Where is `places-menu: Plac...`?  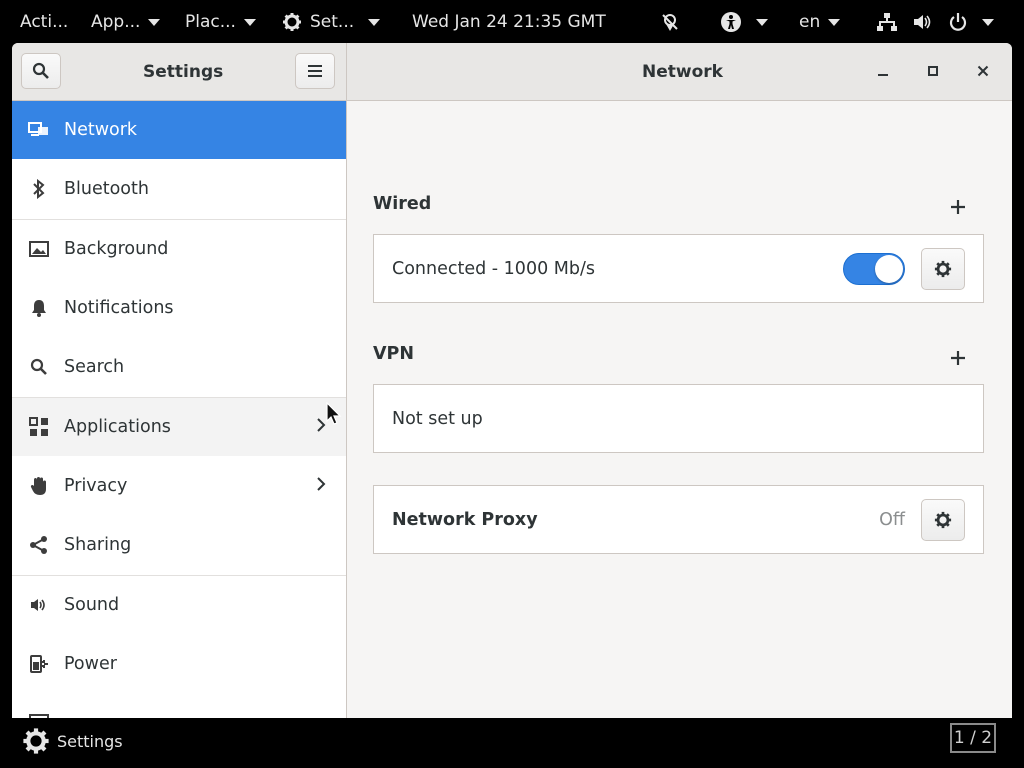 places-menu: Plac... is located at coordinates (220, 22).